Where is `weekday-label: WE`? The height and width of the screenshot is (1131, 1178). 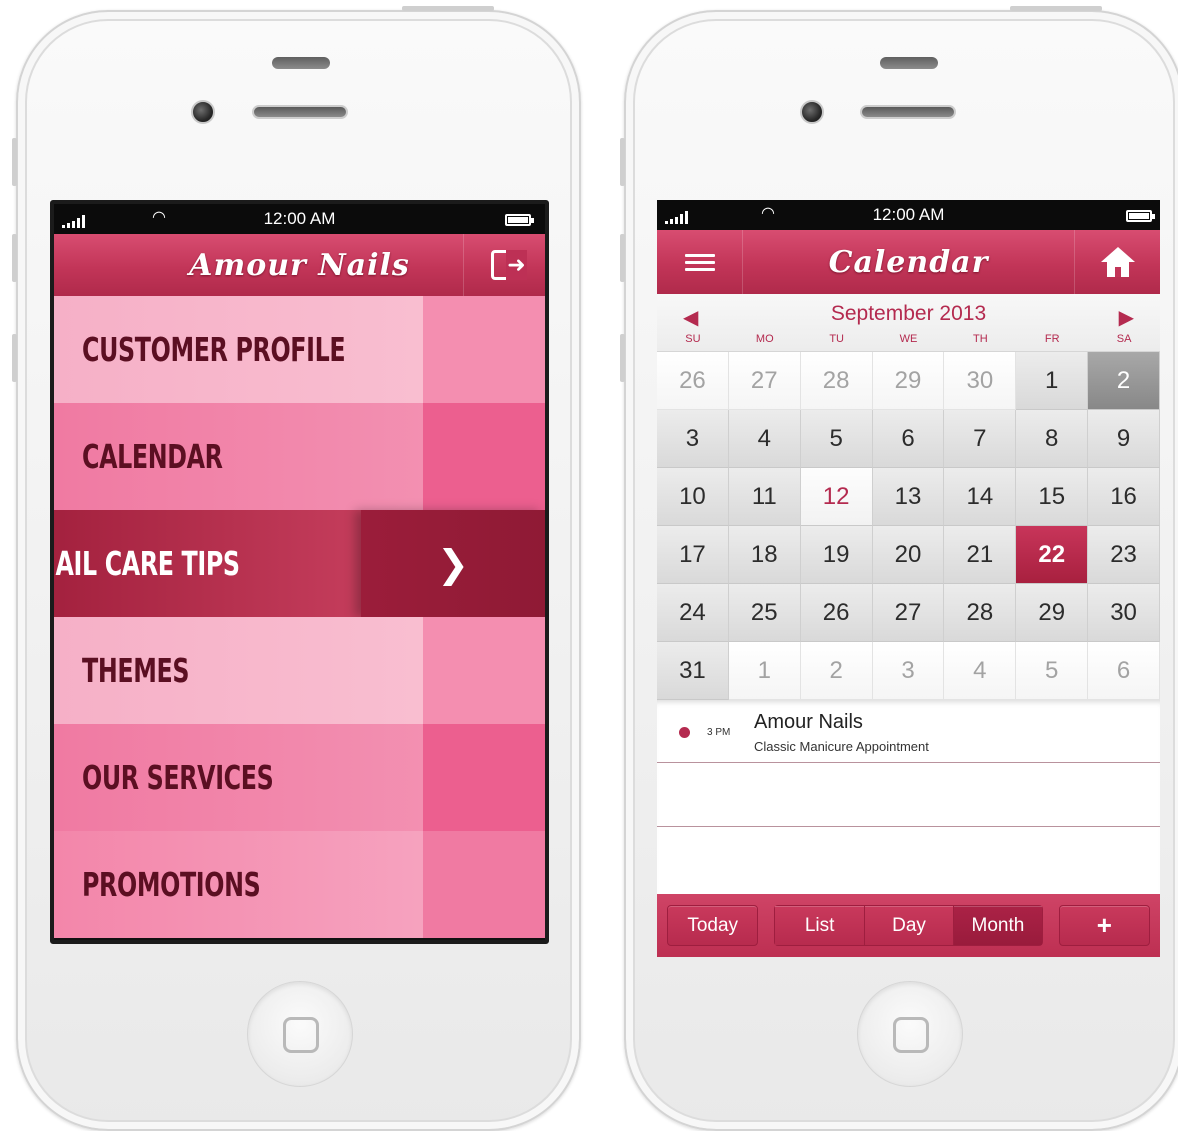
weekday-label: WE is located at coordinates (908, 339).